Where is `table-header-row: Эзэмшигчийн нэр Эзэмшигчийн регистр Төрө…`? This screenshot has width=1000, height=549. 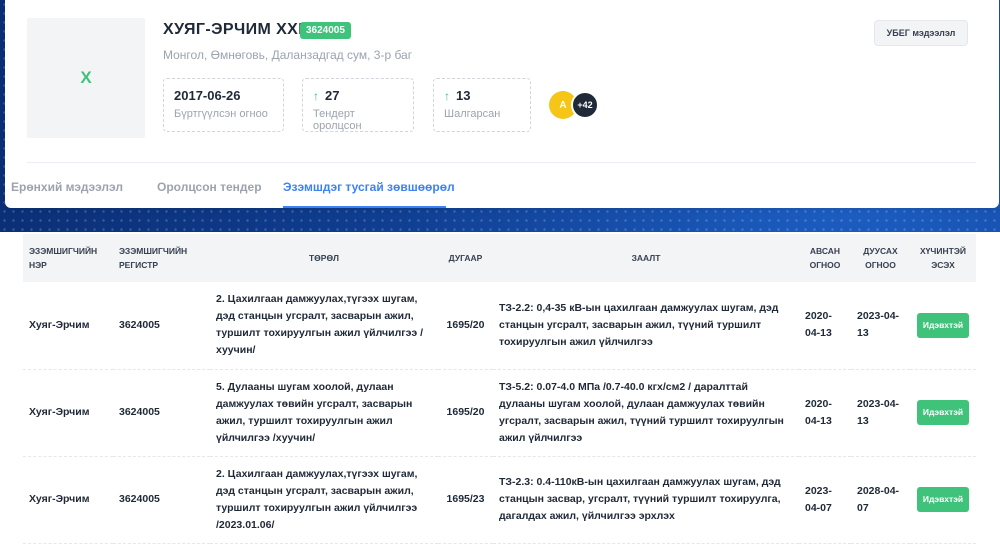 table-header-row: Эзэмшигчийн нэр Эзэмшигчийн регистр Төрө… is located at coordinates (499, 258).